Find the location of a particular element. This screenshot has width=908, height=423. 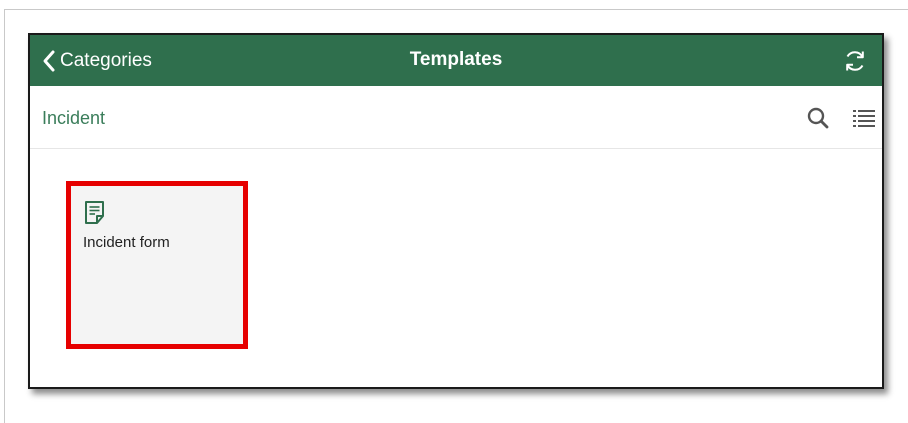

page-title: Templates is located at coordinates (456, 59).